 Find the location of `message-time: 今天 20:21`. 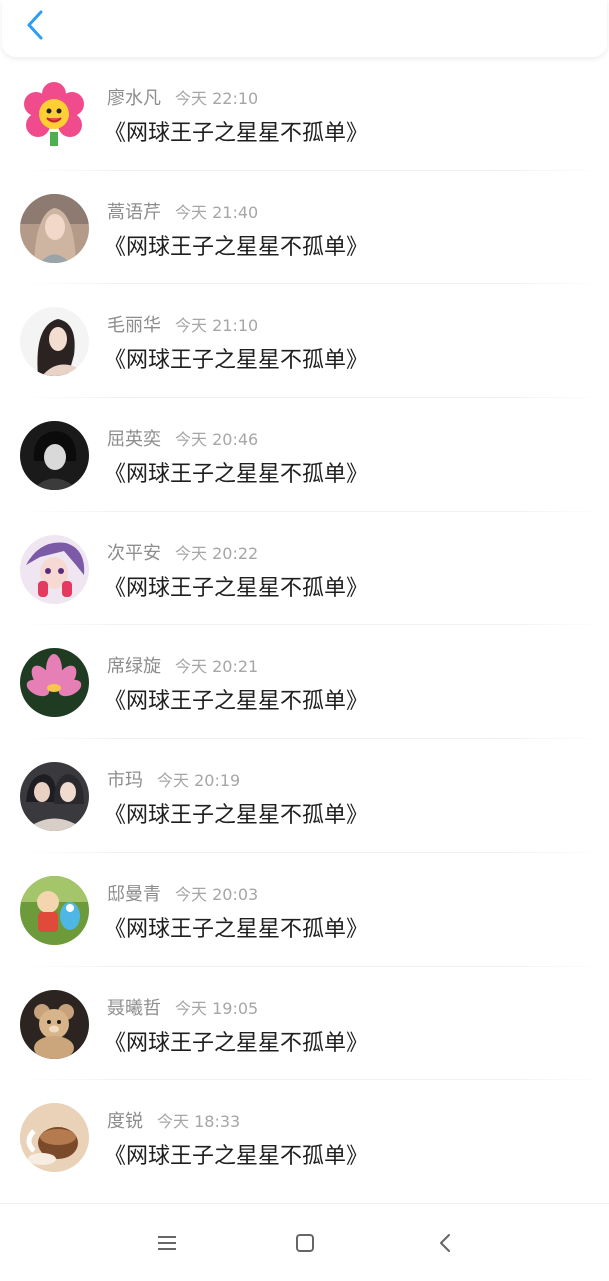

message-time: 今天 20:21 is located at coordinates (217, 667).